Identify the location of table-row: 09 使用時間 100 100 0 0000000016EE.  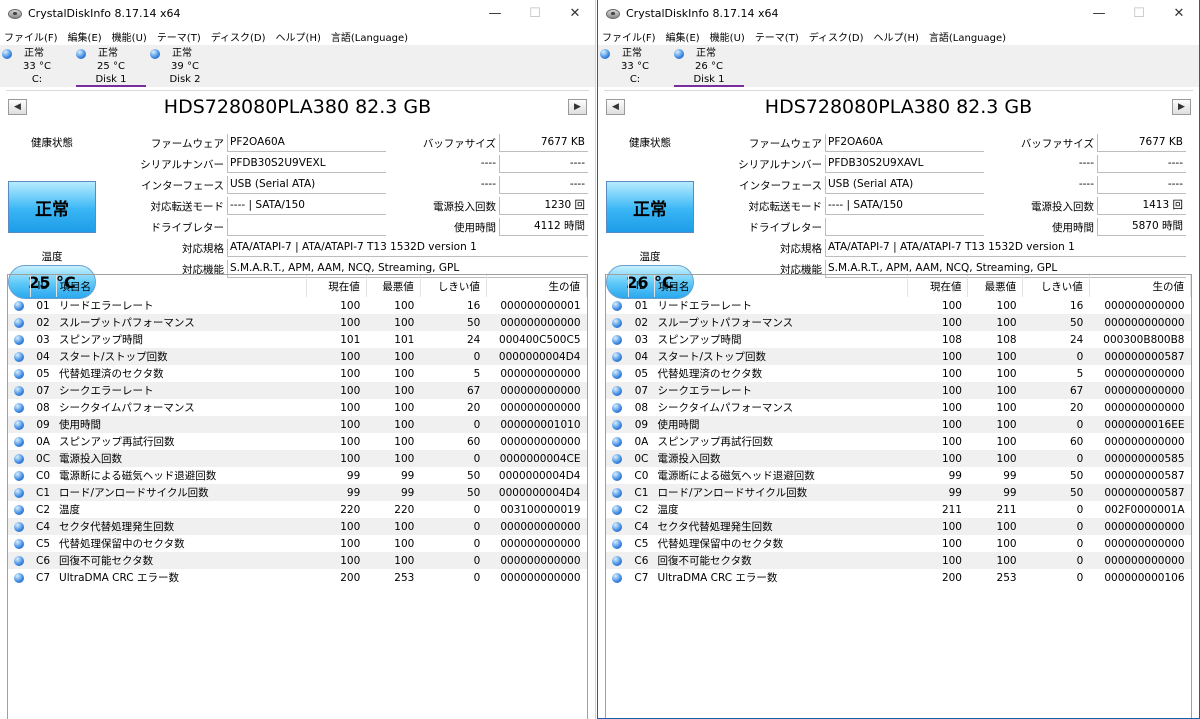
(898, 424).